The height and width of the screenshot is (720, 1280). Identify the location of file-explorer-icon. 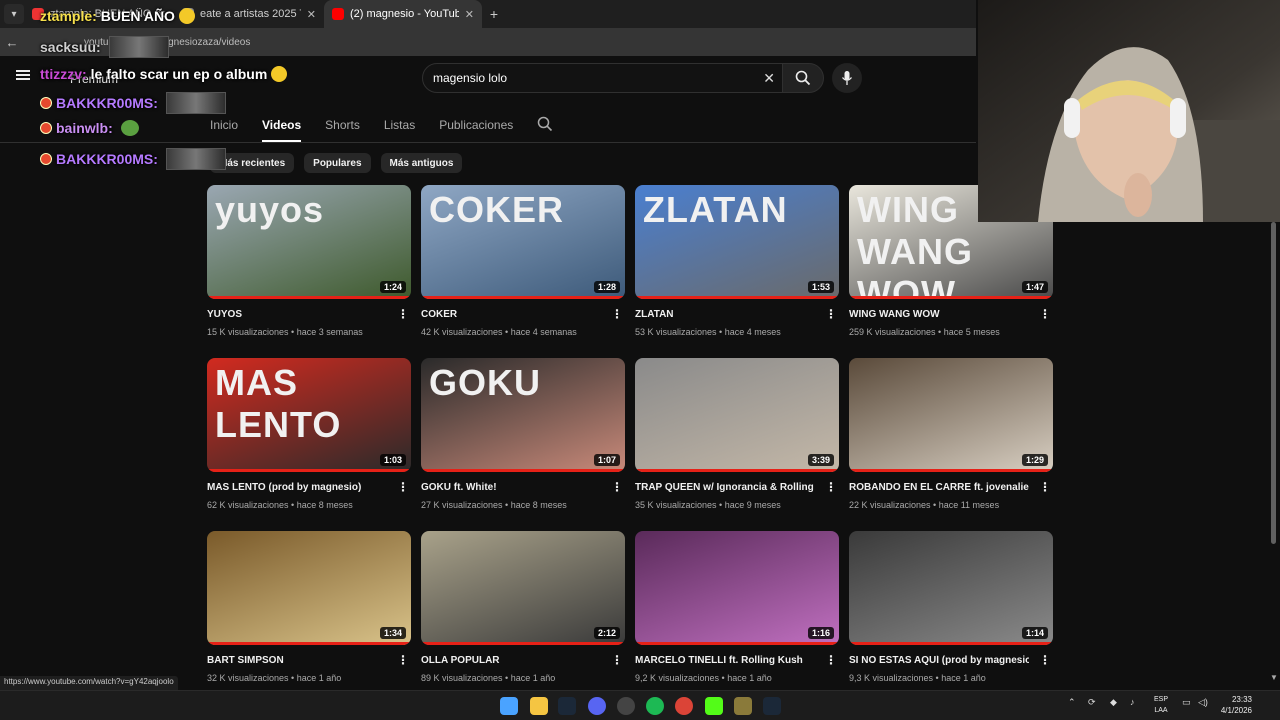
(539, 706).